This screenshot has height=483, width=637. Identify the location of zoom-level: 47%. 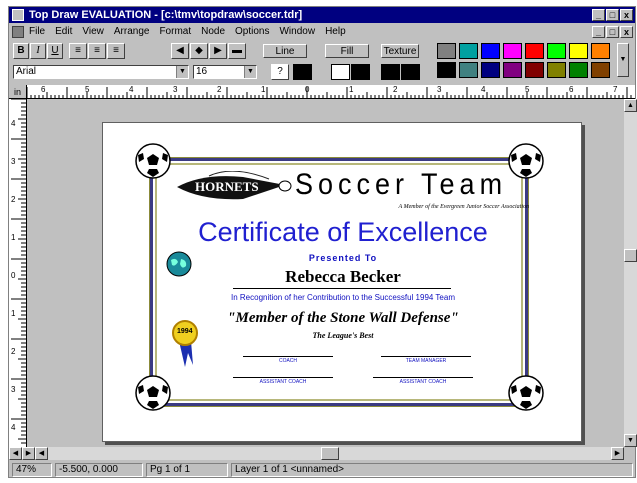
(32, 470).